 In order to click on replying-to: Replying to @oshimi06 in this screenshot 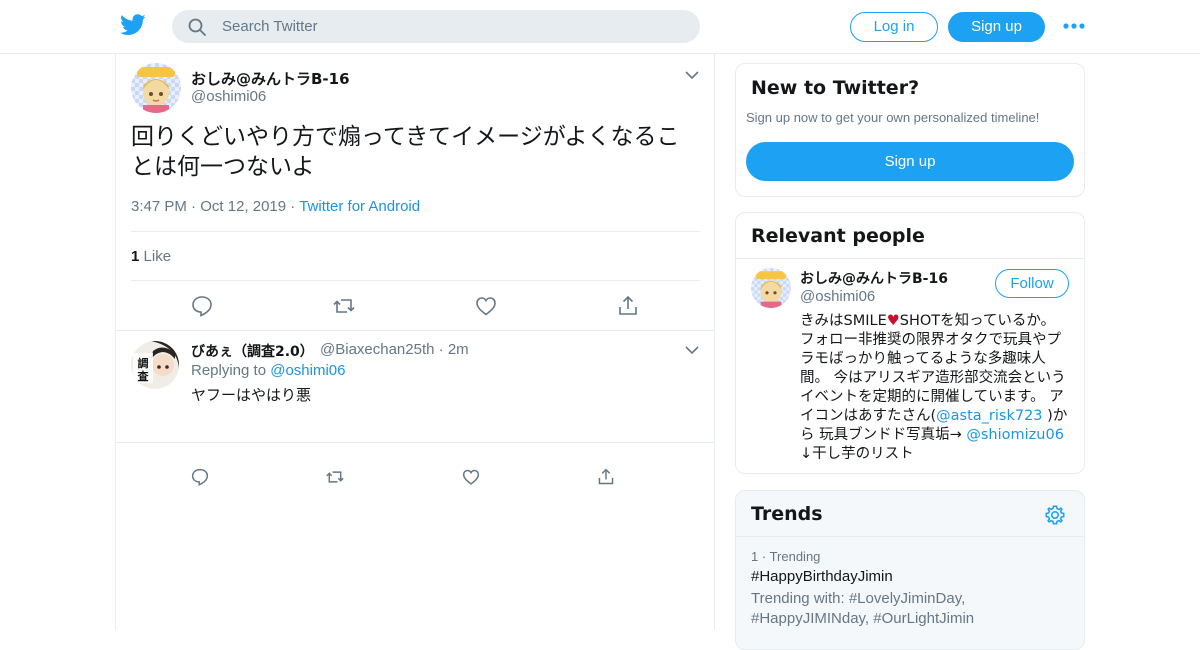, I will do `click(268, 370)`.